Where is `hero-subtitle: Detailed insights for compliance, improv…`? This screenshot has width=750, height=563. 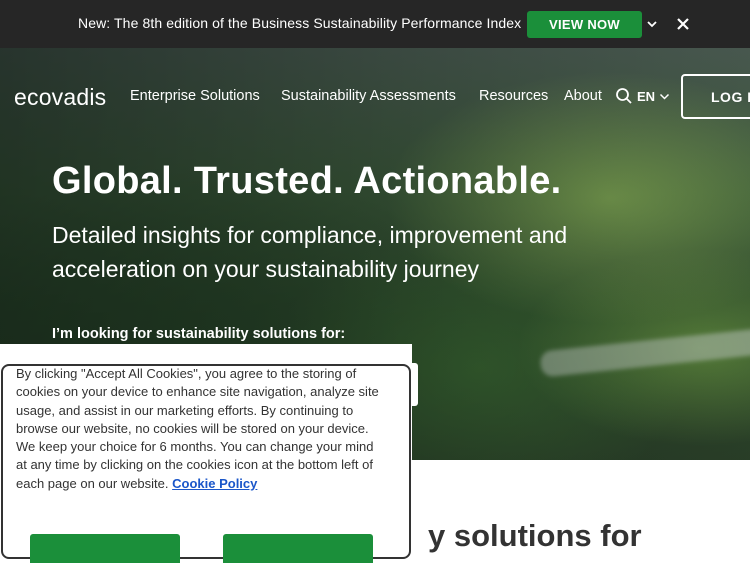 hero-subtitle: Detailed insights for compliance, improv… is located at coordinates (310, 252).